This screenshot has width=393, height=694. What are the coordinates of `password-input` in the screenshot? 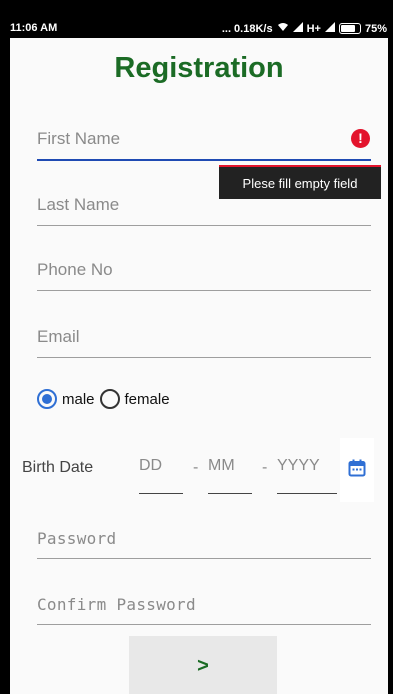 It's located at (204, 538).